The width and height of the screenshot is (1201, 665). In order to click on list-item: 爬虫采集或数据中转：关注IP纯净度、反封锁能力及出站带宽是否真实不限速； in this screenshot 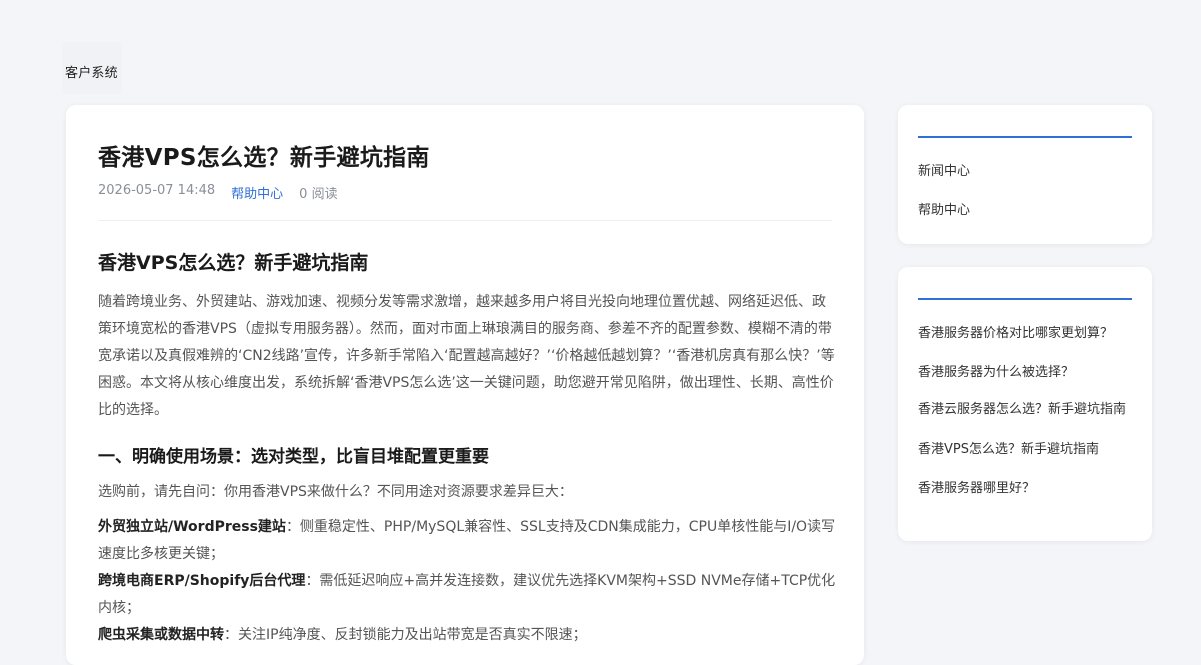, I will do `click(467, 635)`.